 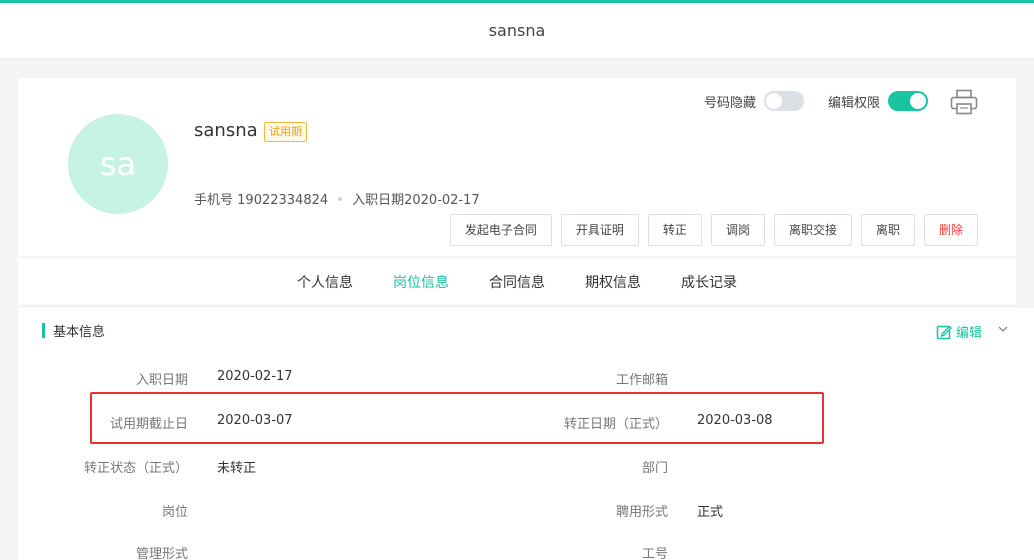 I want to click on field-label: 部门, so click(x=654, y=468).